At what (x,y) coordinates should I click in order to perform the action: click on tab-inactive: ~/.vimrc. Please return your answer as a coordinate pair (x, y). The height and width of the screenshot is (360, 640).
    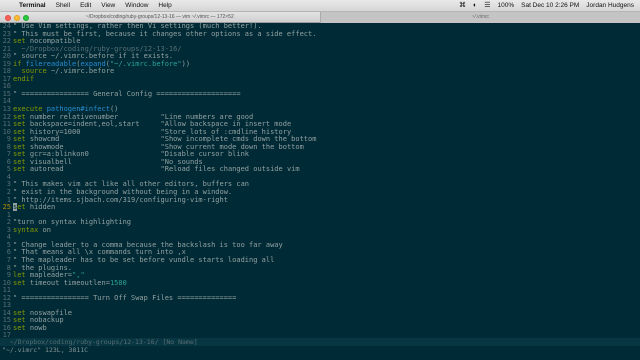
    Looking at the image, I should click on (479, 17).